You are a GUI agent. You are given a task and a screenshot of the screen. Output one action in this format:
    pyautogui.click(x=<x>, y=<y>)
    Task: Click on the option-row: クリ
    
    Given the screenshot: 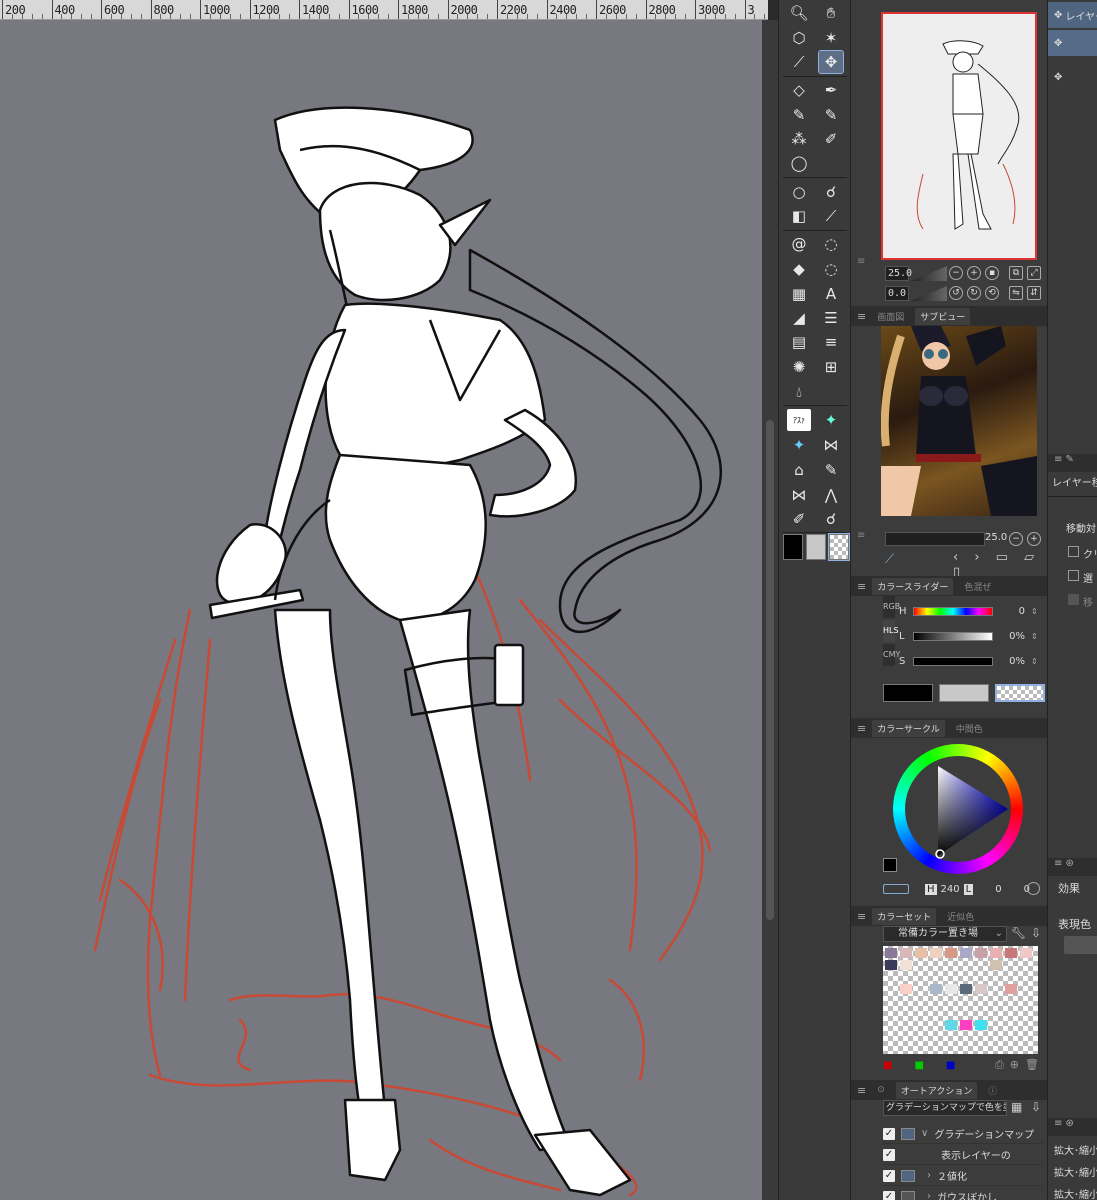 What is the action you would take?
    pyautogui.click(x=1082, y=553)
    